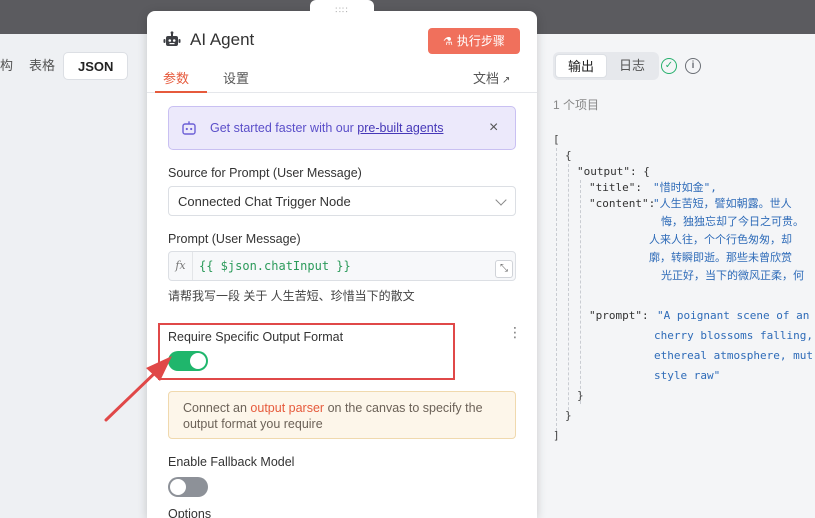  What do you see at coordinates (217, 408) in the screenshot?
I see `notice-prefix: Connect an` at bounding box center [217, 408].